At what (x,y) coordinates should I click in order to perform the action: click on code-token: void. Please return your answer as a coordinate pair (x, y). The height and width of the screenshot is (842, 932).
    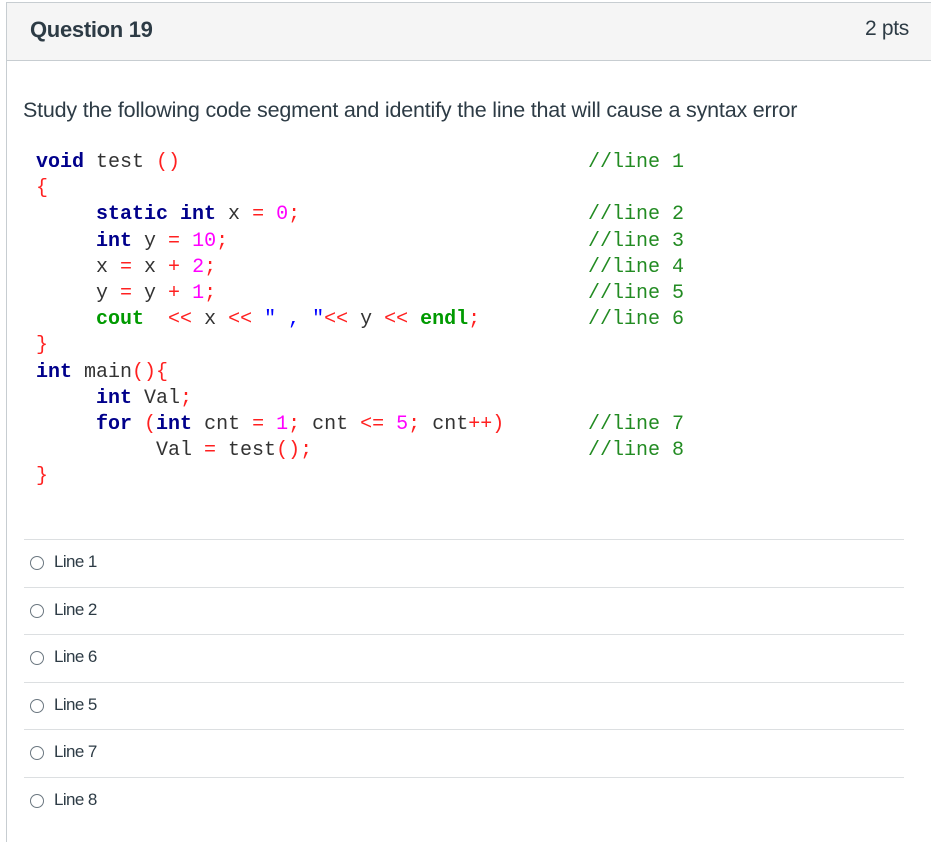
    Looking at the image, I should click on (60, 162).